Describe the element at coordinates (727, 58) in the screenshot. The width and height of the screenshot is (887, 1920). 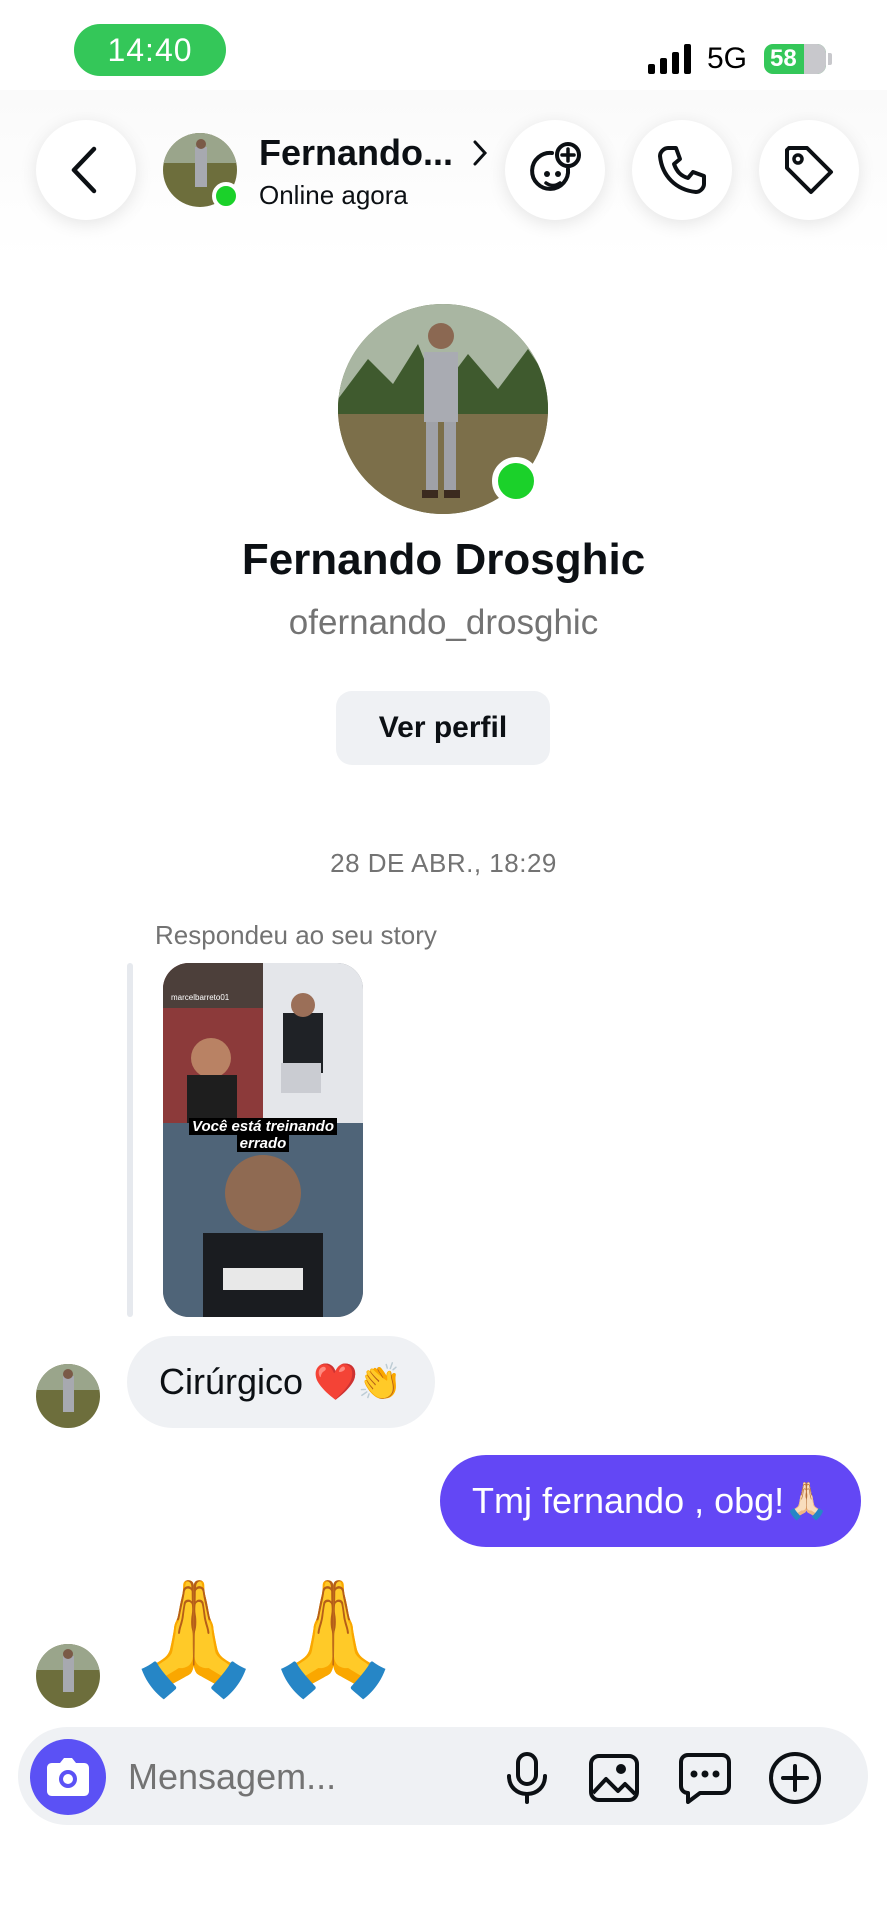
I see `network-type: 5G` at that location.